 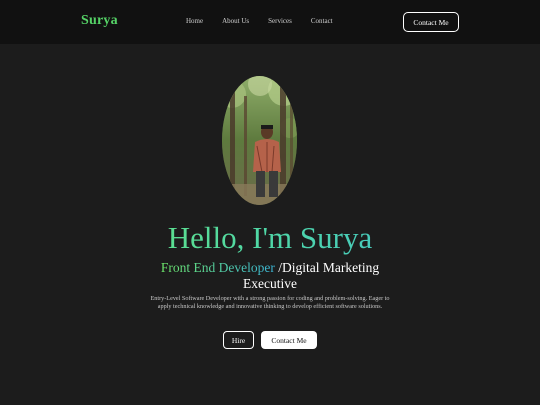 I want to click on hire-button: Hire, so click(x=238, y=340).